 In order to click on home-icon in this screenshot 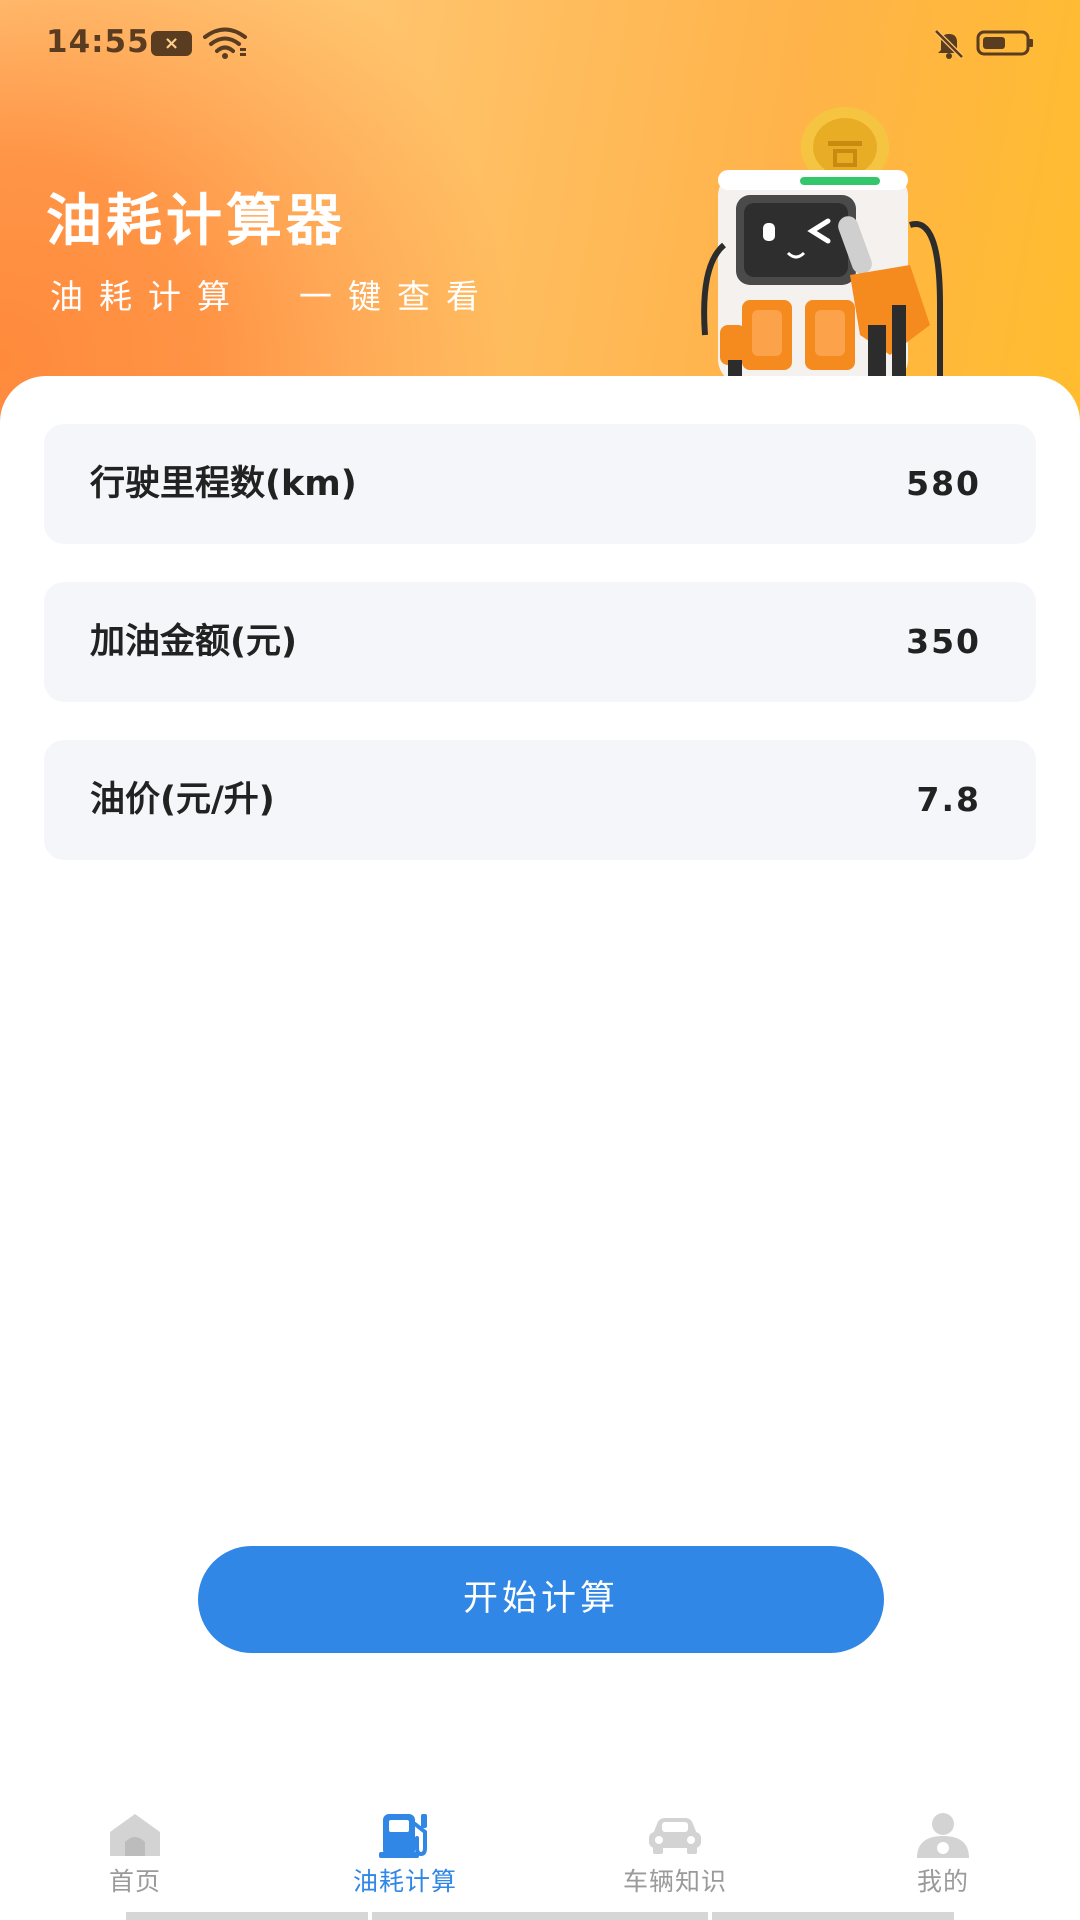, I will do `click(135, 1835)`.